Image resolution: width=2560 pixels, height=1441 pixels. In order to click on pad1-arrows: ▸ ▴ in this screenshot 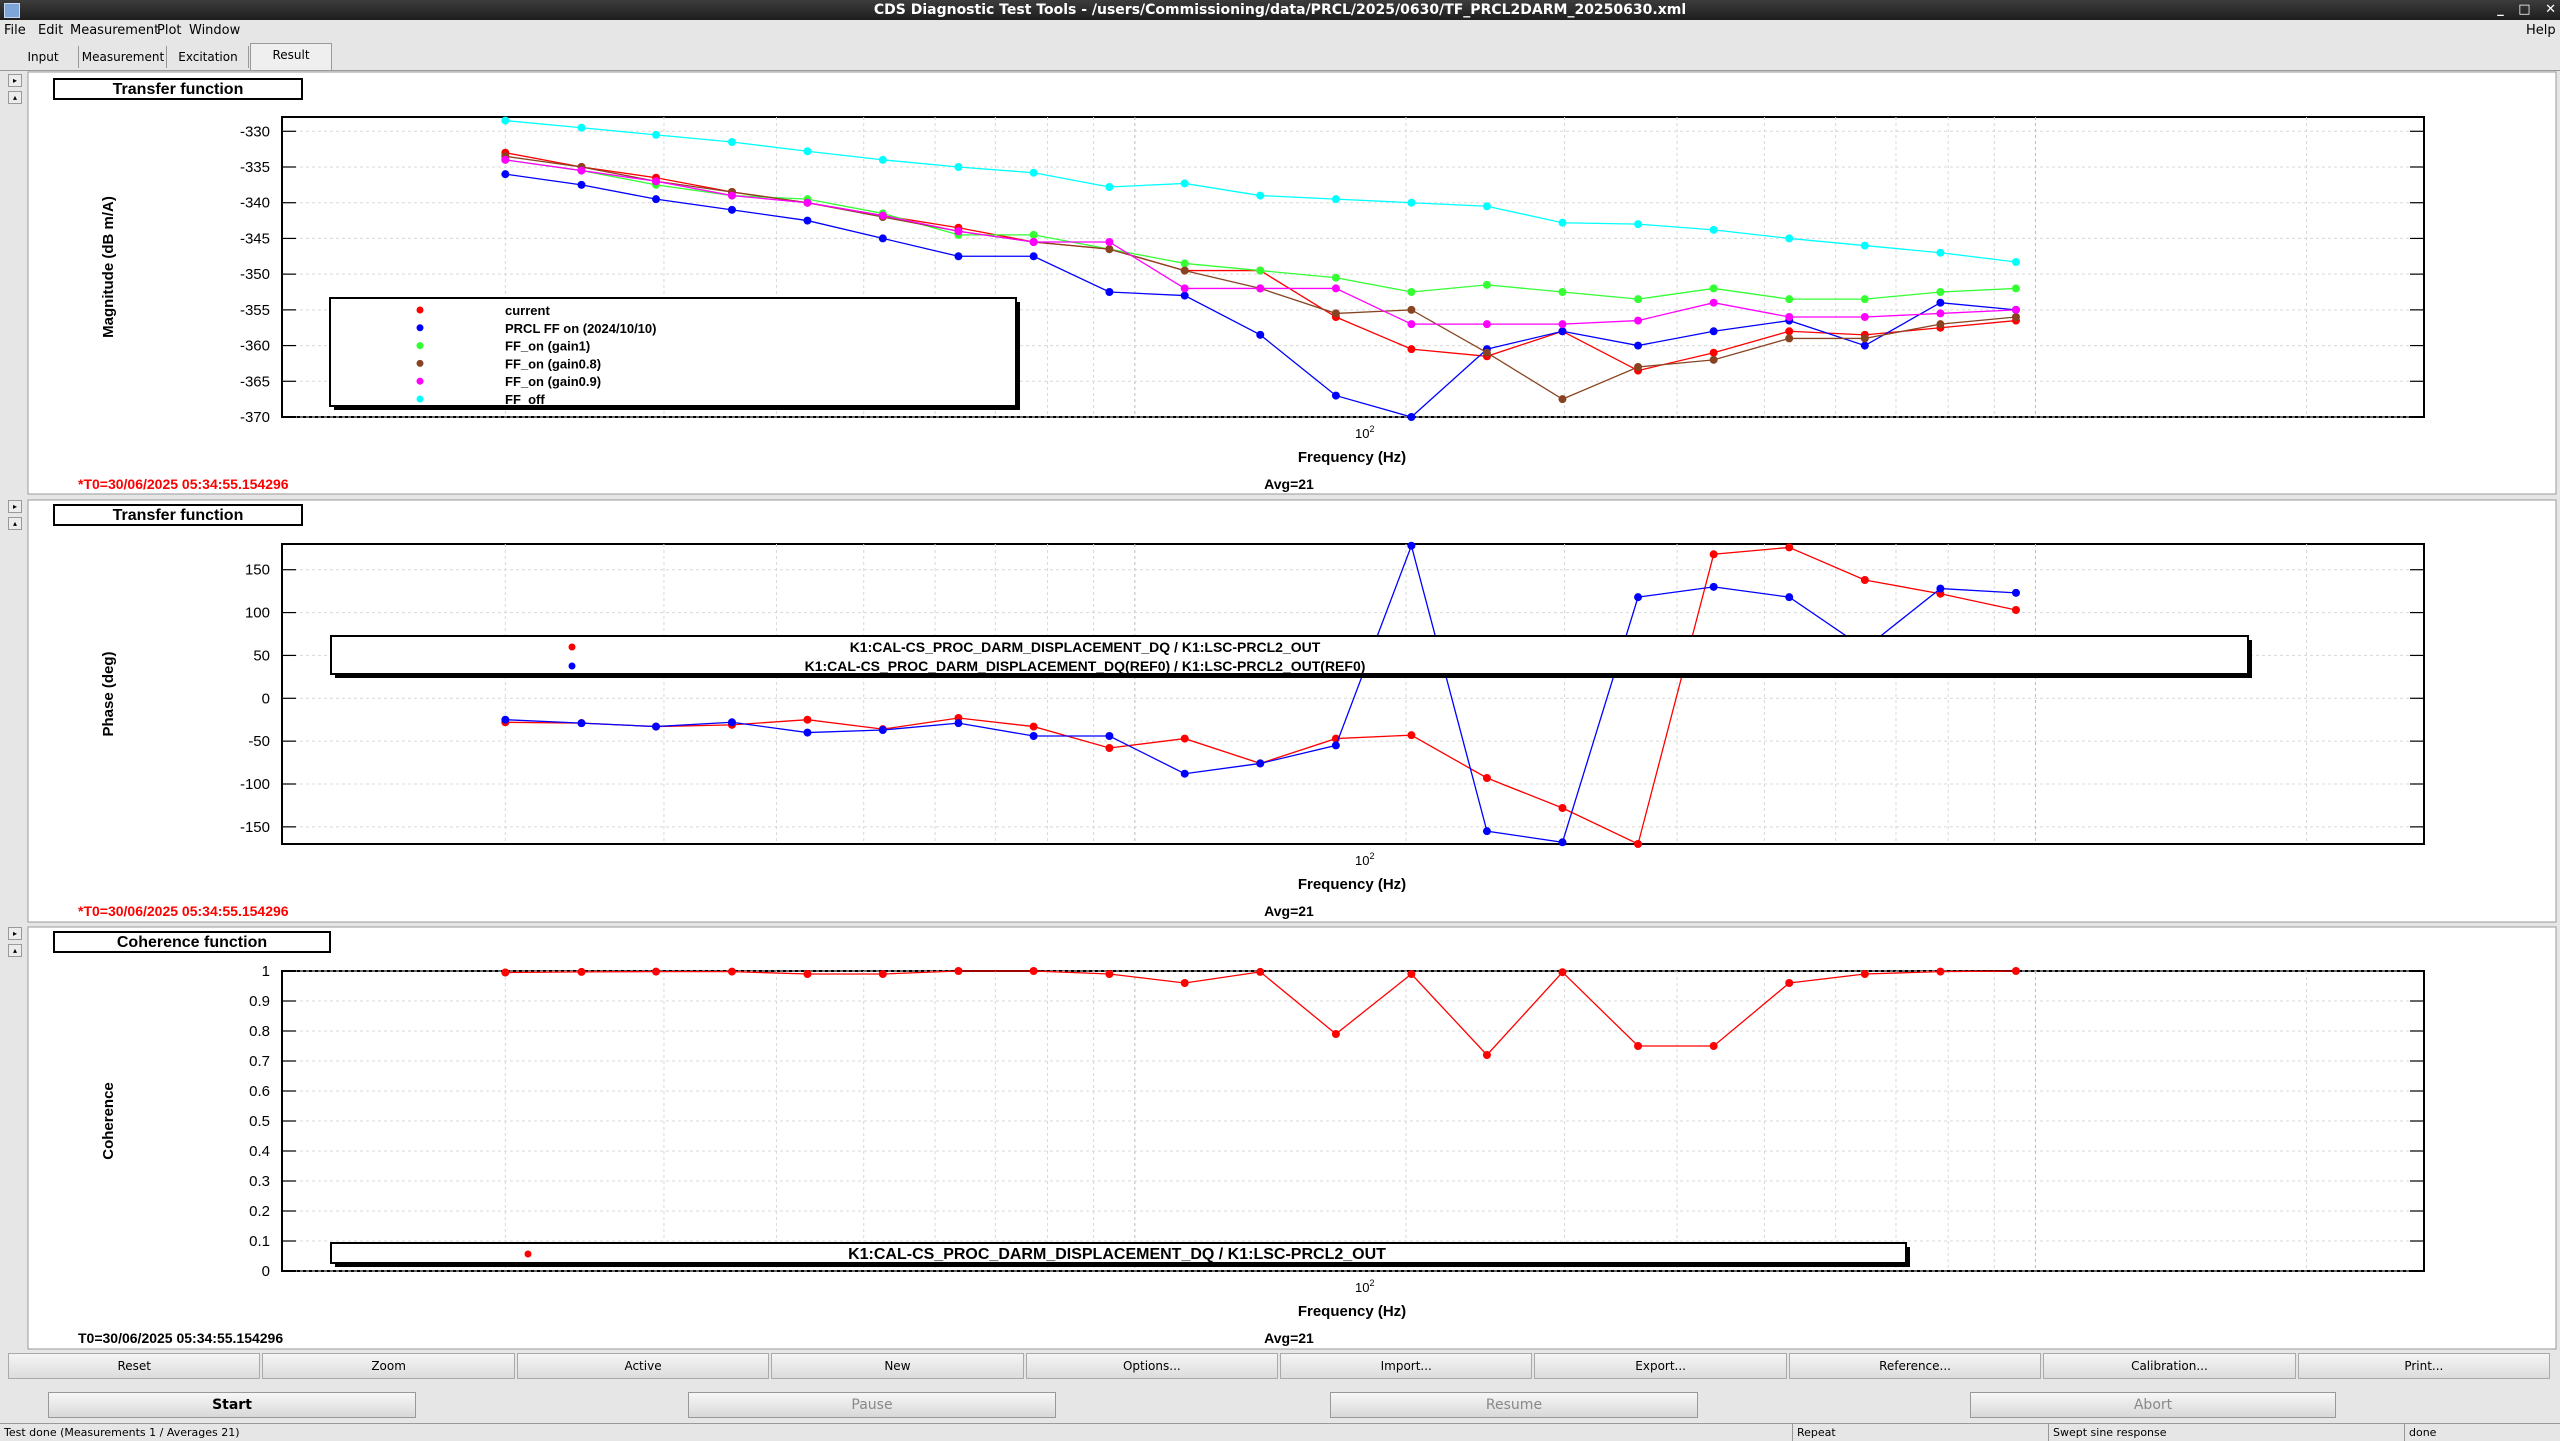, I will do `click(15, 91)`.